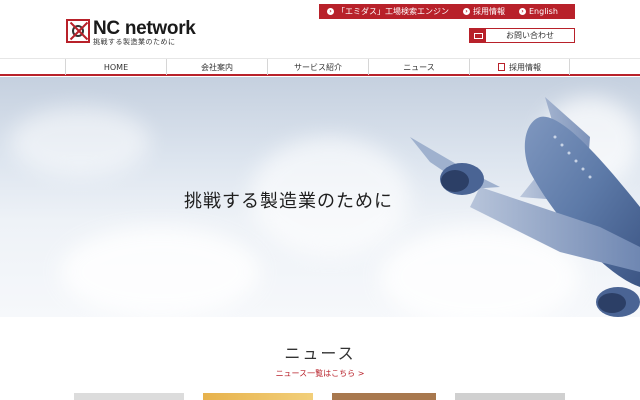 This screenshot has width=640, height=400. I want to click on main-nav: HOME 会社案内 サービス紹介 ニュース 採用情報, so click(320, 67).